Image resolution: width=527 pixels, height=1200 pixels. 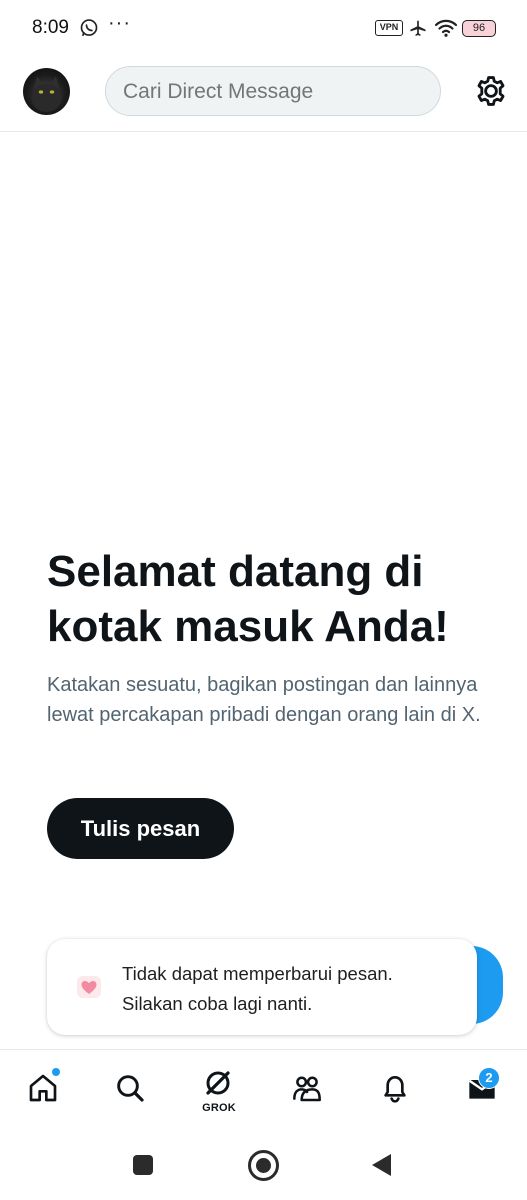 What do you see at coordinates (491, 91) in the screenshot?
I see `gear-icon` at bounding box center [491, 91].